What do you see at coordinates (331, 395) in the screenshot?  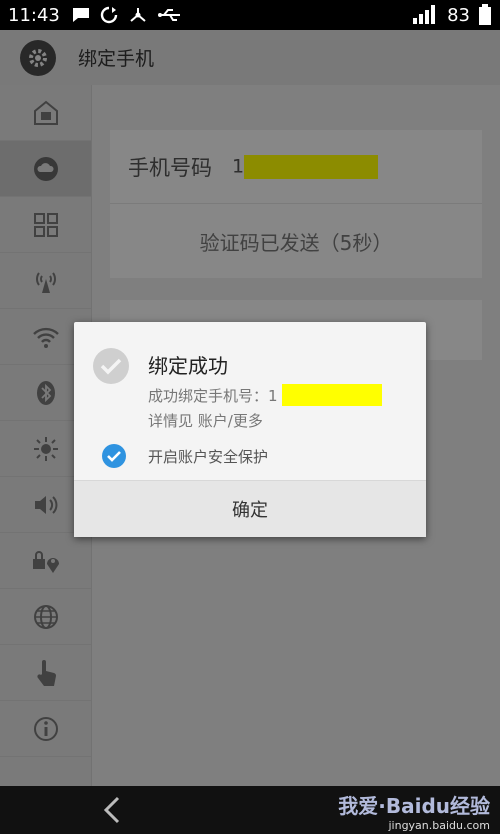 I see `redaction-highlight` at bounding box center [331, 395].